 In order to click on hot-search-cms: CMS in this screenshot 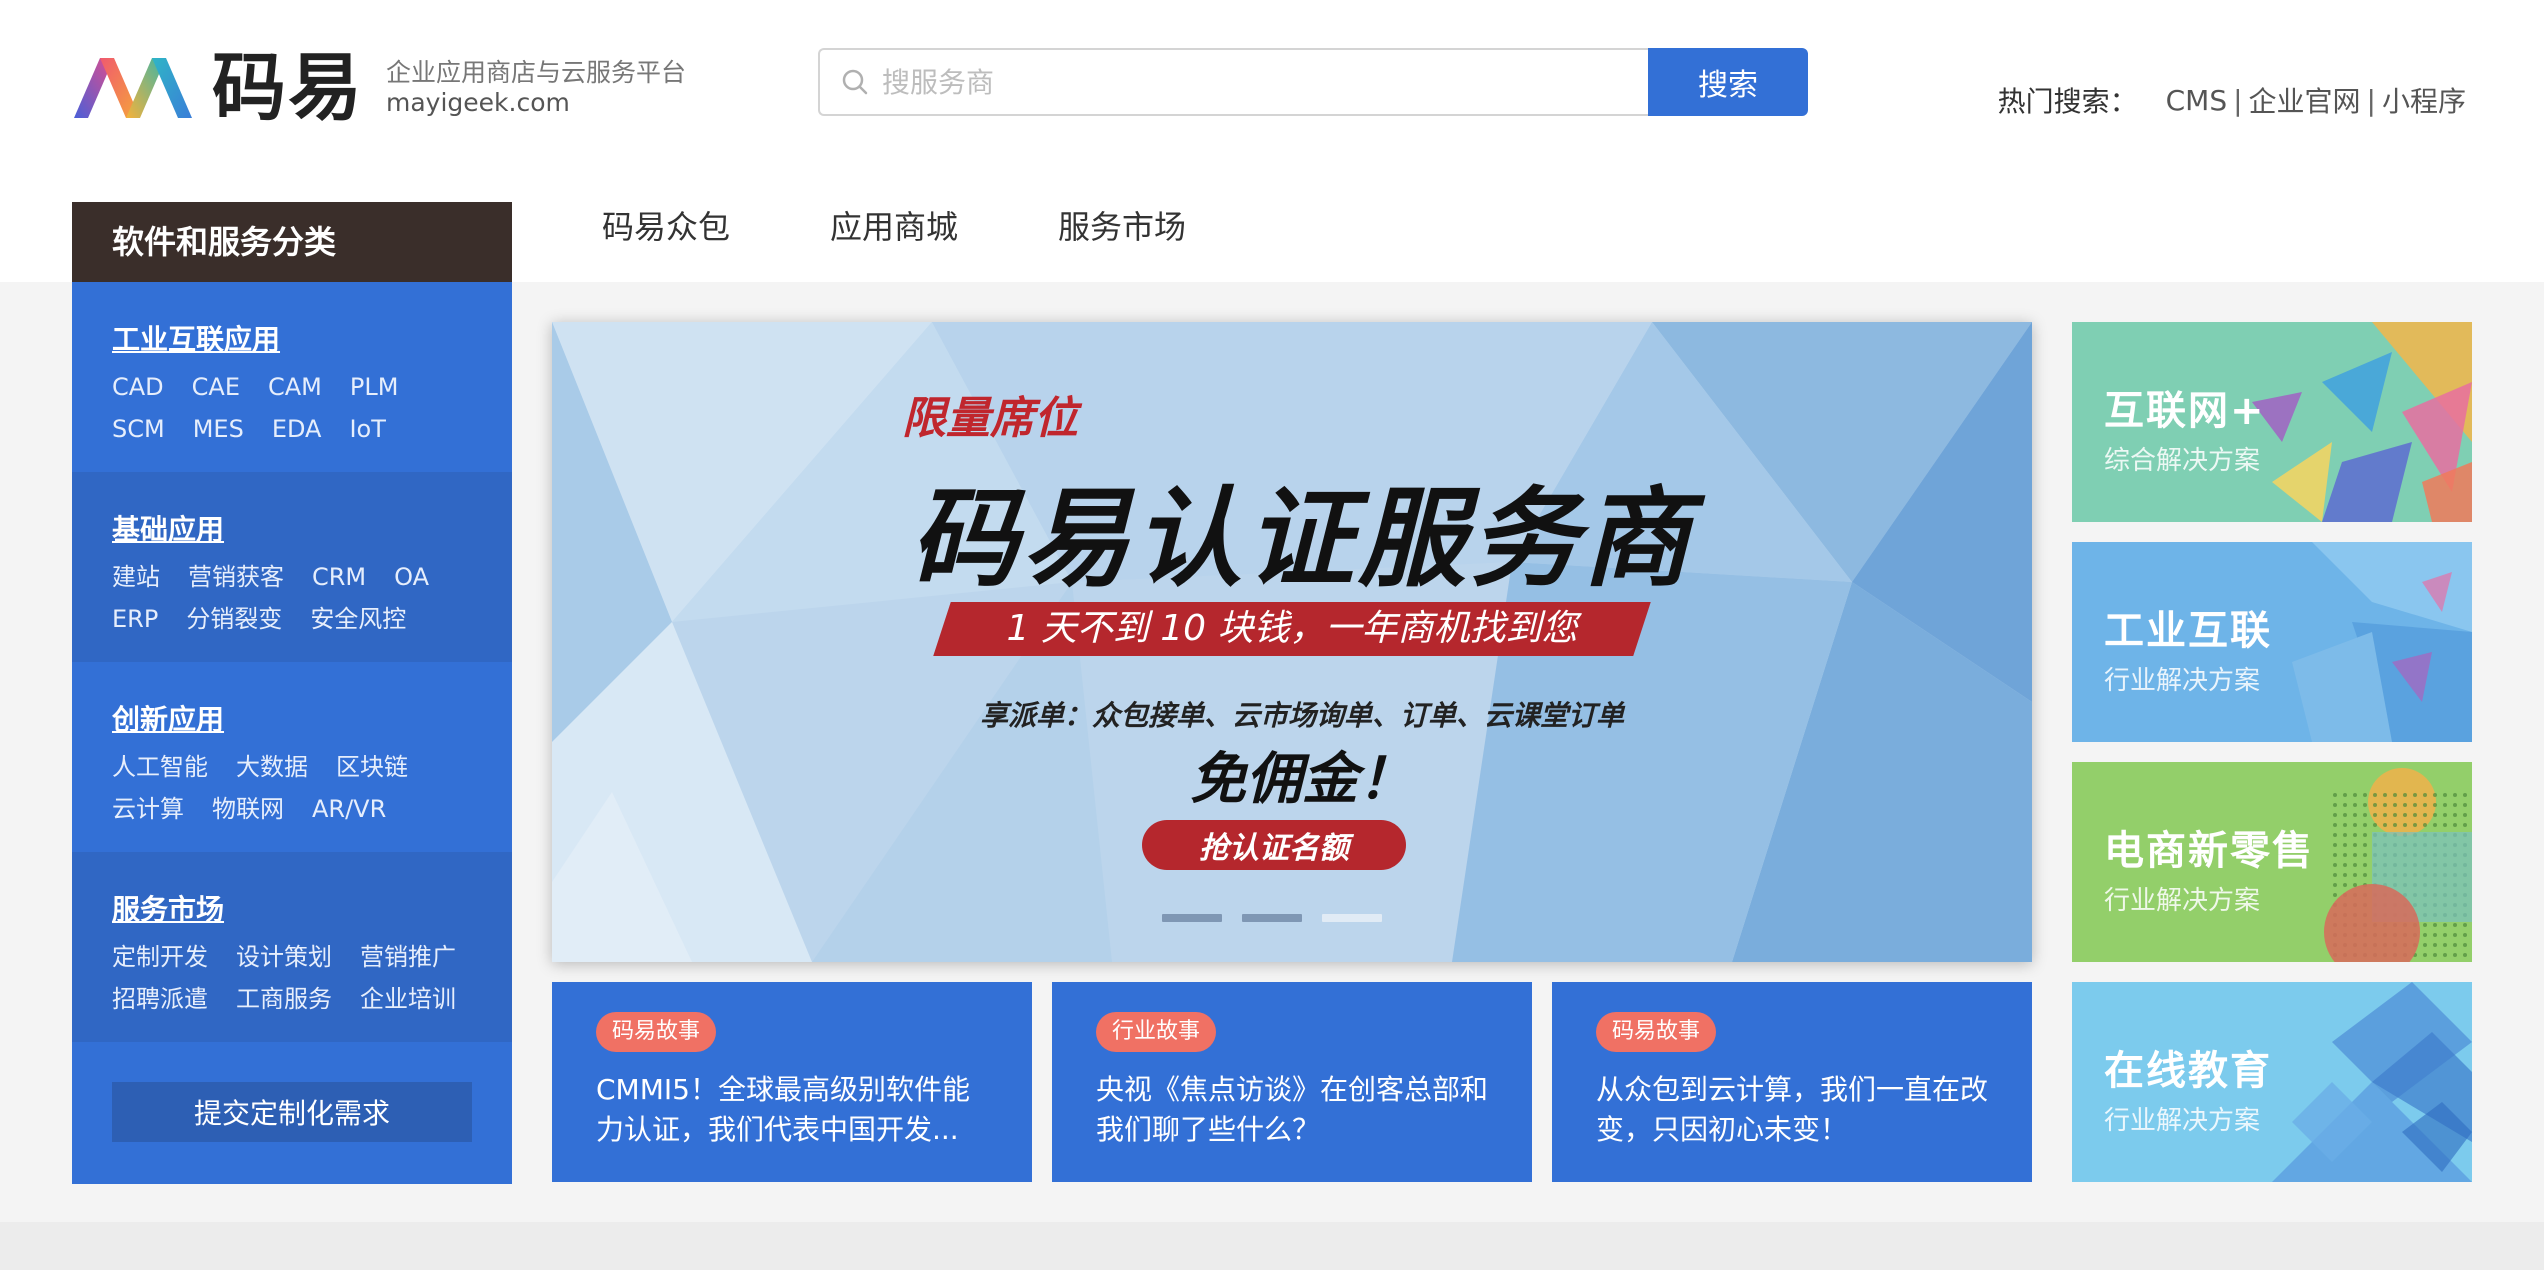, I will do `click(2196, 100)`.